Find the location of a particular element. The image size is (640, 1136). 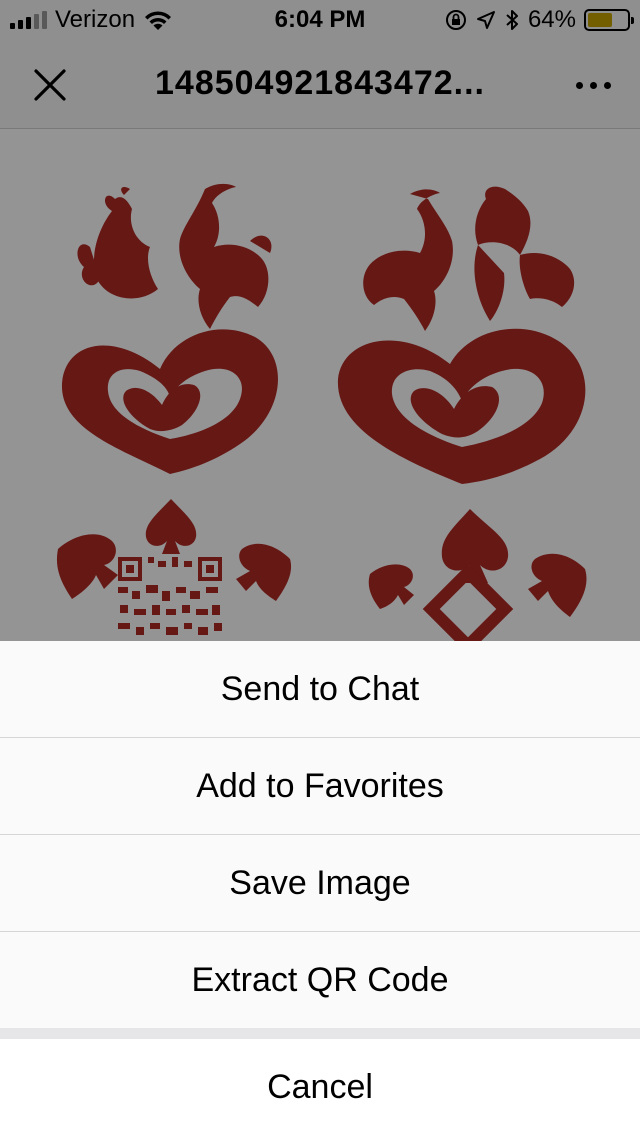

send-to-chat-button: Send to Chat is located at coordinates (320, 689).